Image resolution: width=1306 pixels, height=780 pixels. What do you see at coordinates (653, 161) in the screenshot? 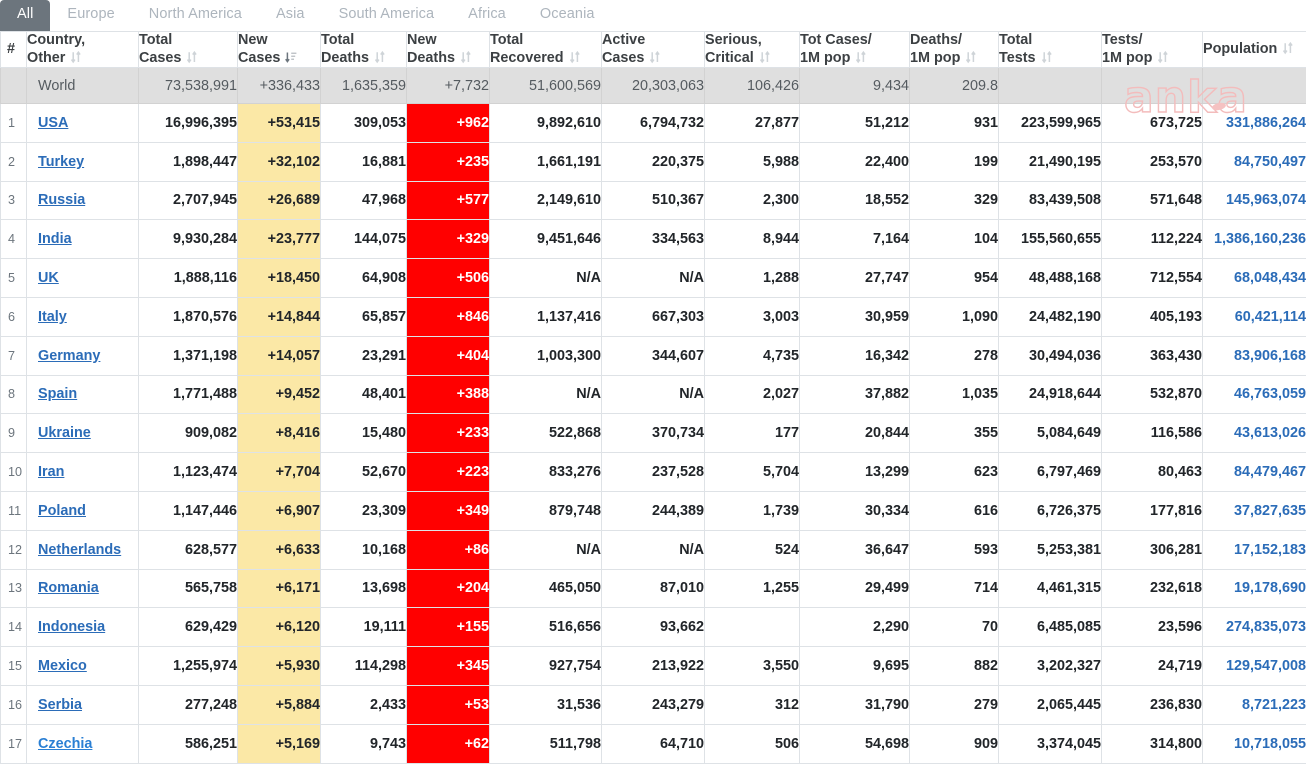
I see `cell-active_cases: 220,375` at bounding box center [653, 161].